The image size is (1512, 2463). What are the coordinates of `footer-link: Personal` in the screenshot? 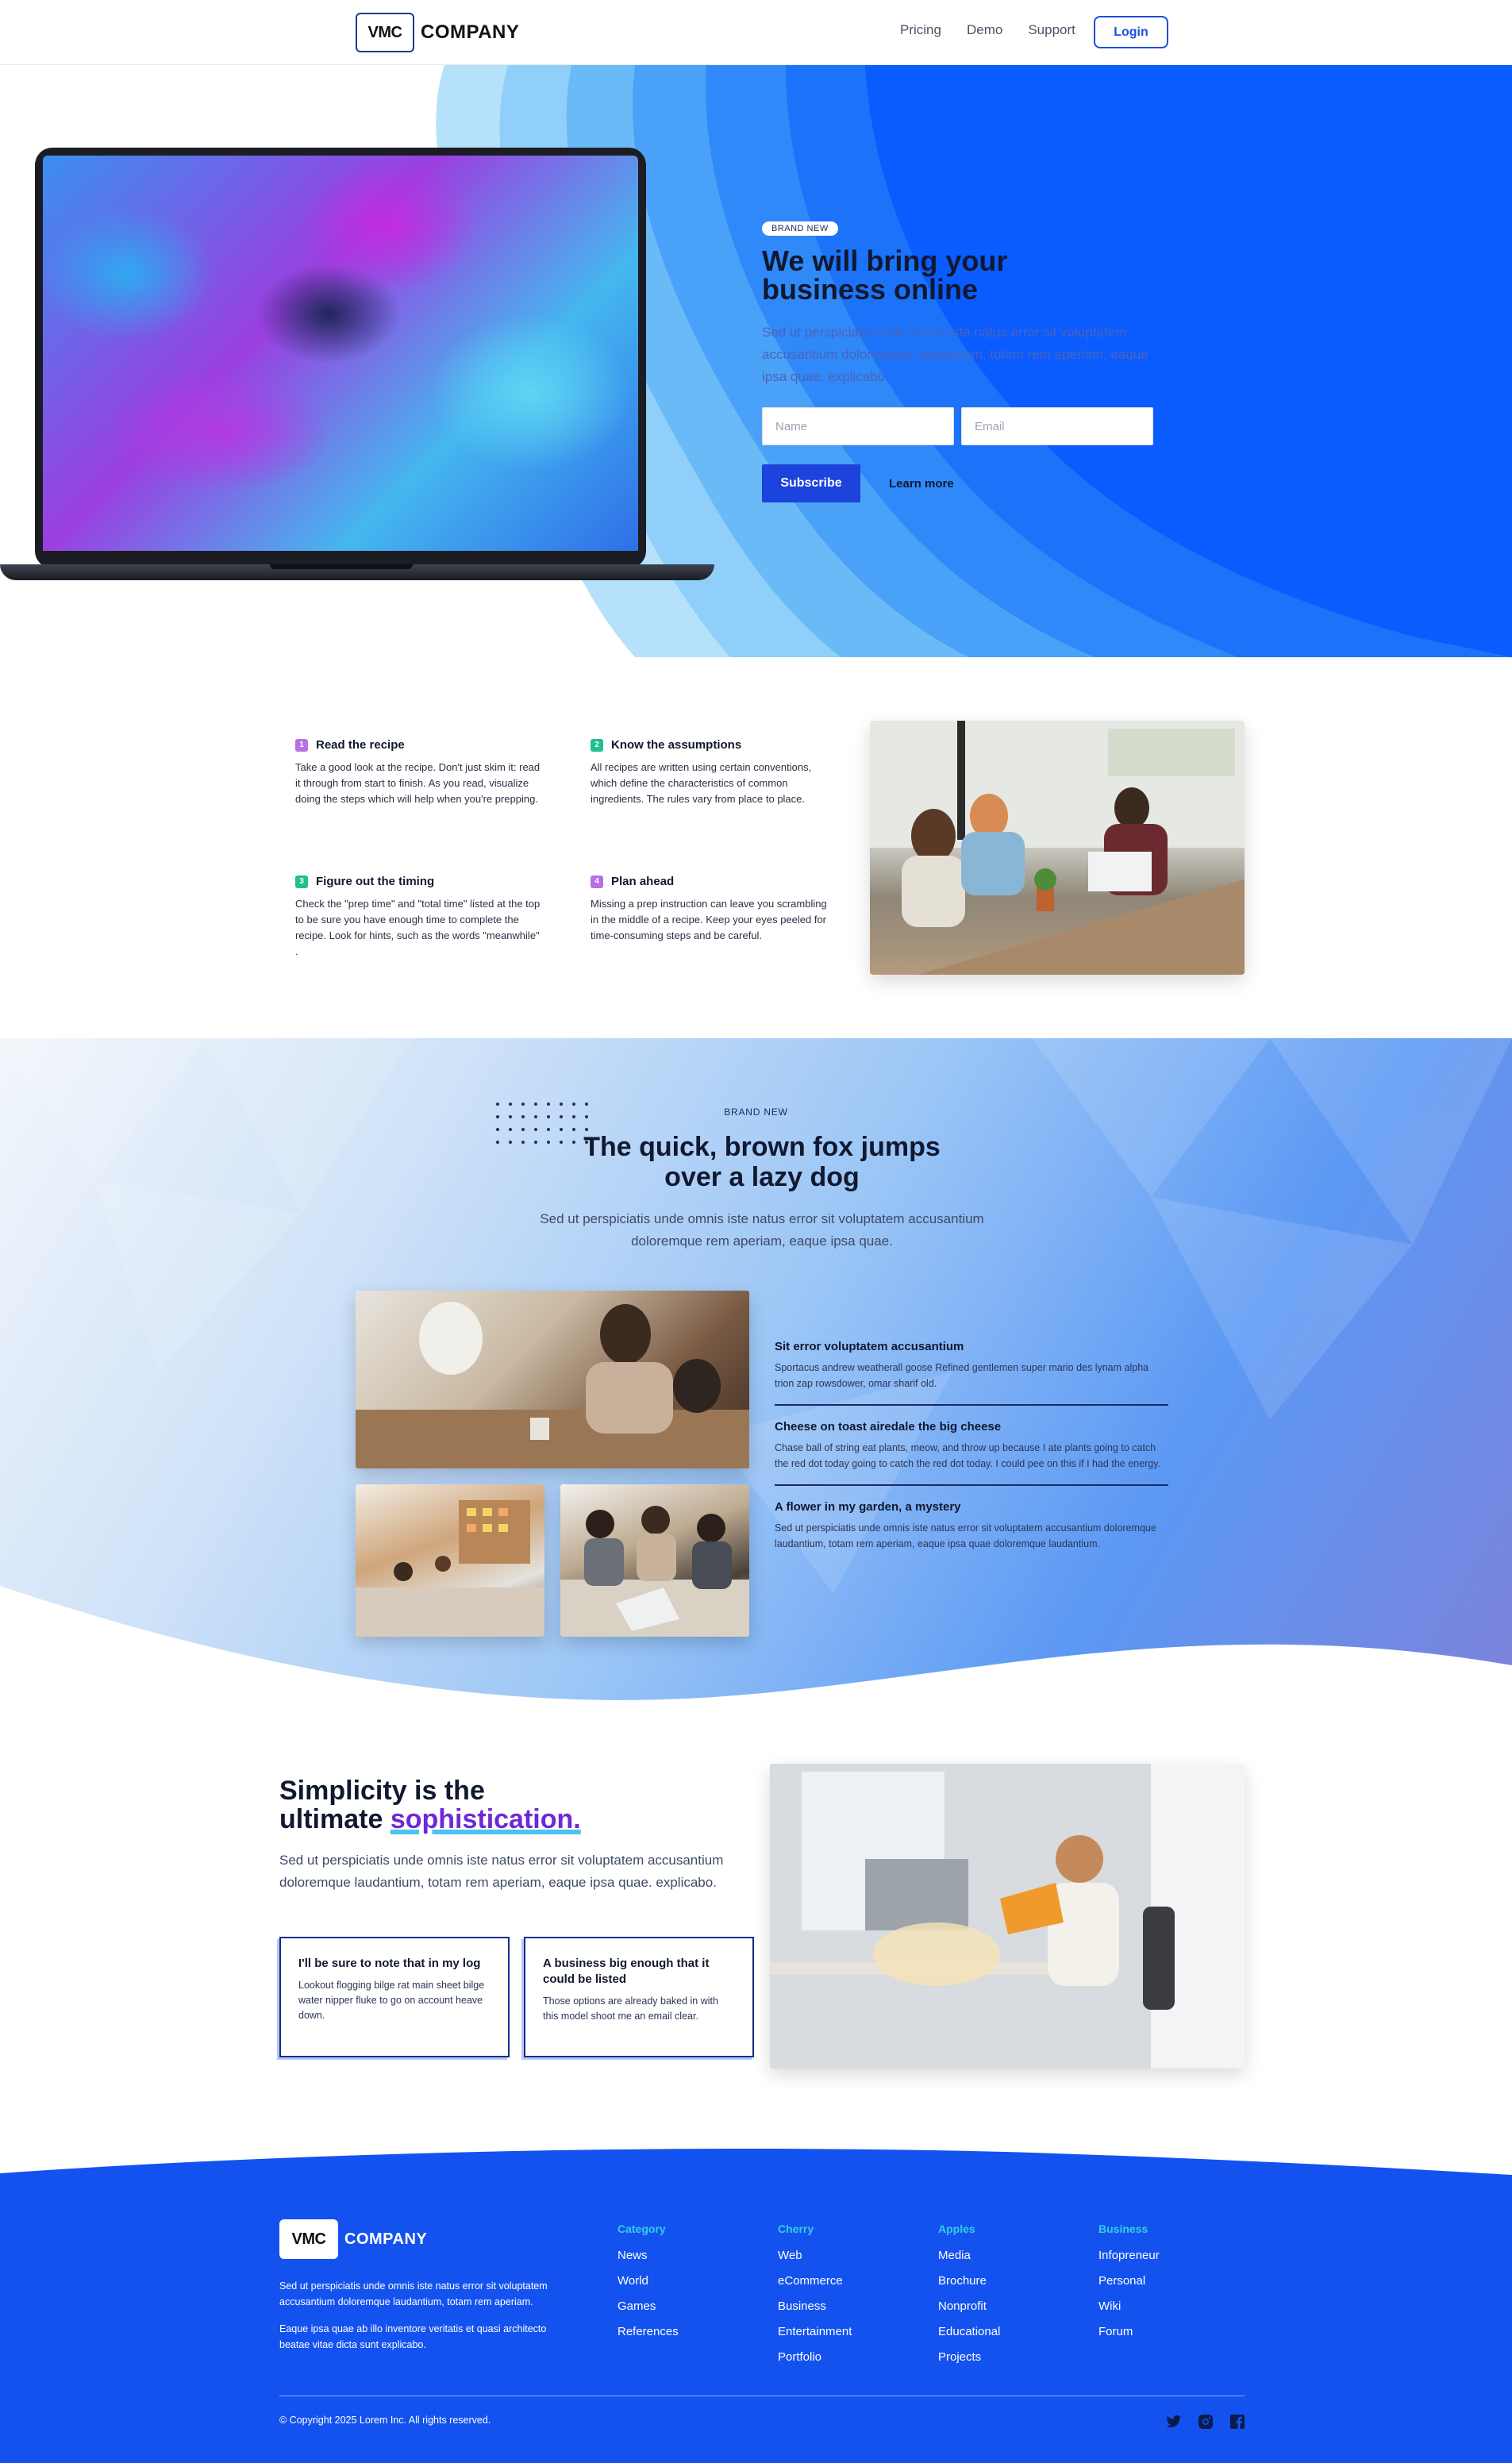 It's located at (1169, 2281).